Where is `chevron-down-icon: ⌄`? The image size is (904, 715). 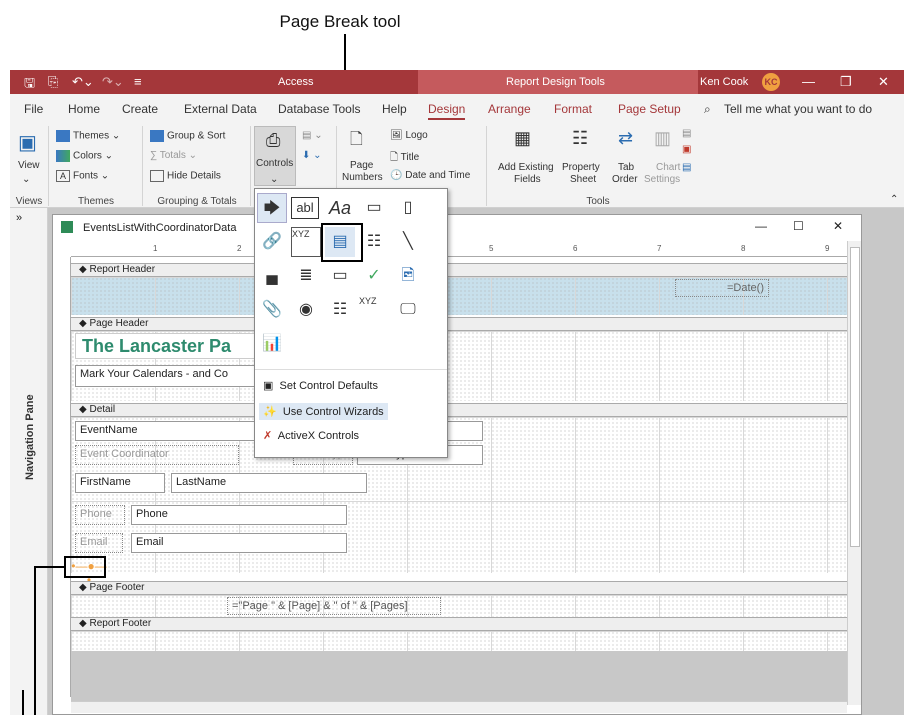
chevron-down-icon: ⌄ is located at coordinates (26, 179).